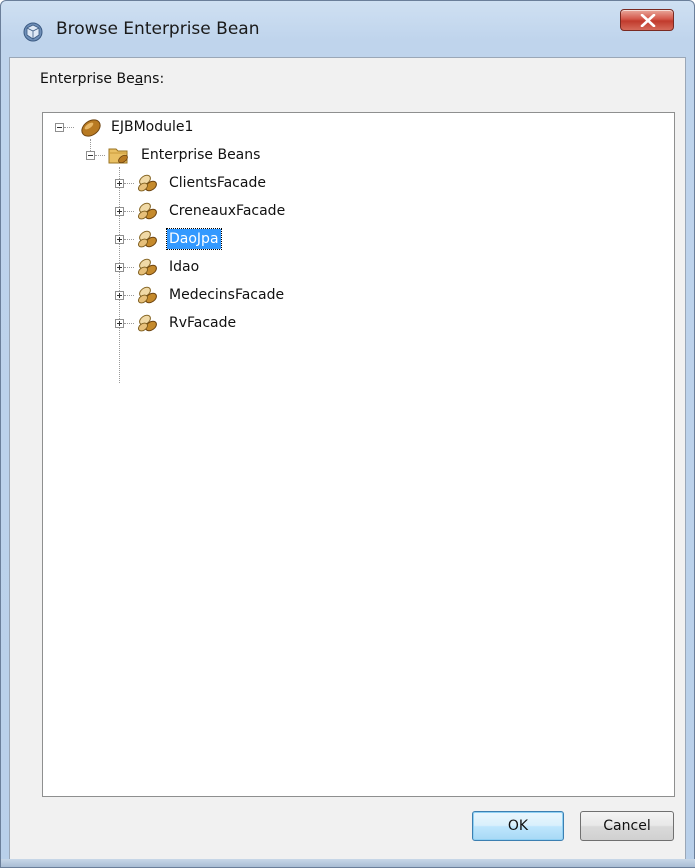 Image resolution: width=695 pixels, height=868 pixels. Describe the element at coordinates (154, 79) in the screenshot. I see `label-suffix: ns:` at that location.